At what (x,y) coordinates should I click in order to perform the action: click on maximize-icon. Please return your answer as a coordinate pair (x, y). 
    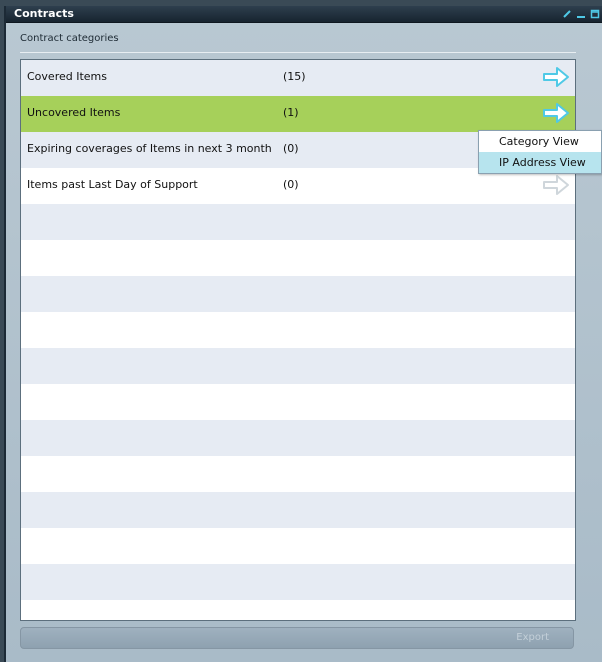
    Looking at the image, I should click on (595, 14).